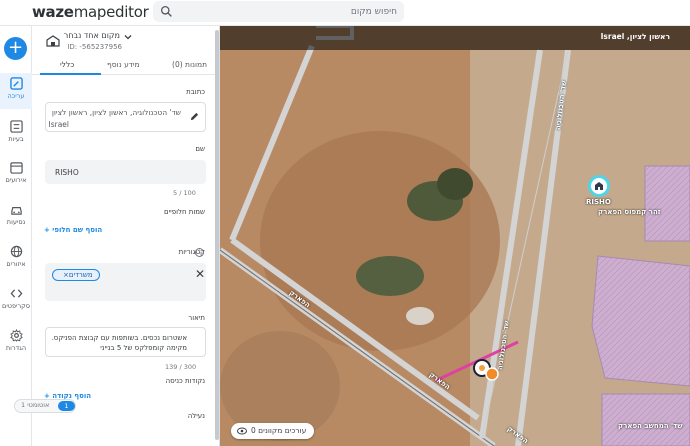 The width and height of the screenshot is (690, 446). I want to click on address-line1: שד' הטכנולוגיה, ראשון לציון, ראשון לציון, so click(116, 112).